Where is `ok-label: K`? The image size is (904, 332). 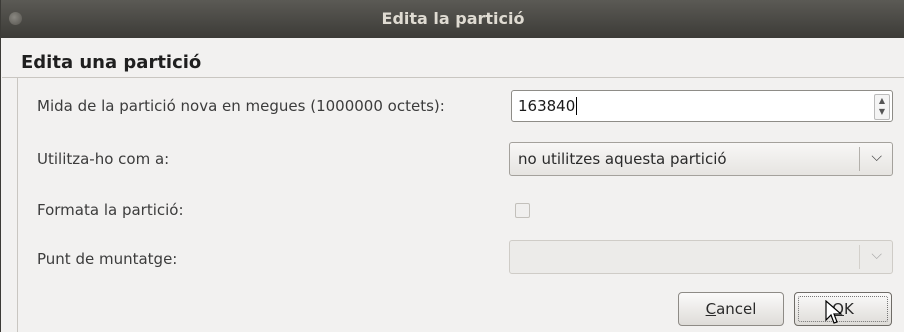
ok-label: K is located at coordinates (848, 309).